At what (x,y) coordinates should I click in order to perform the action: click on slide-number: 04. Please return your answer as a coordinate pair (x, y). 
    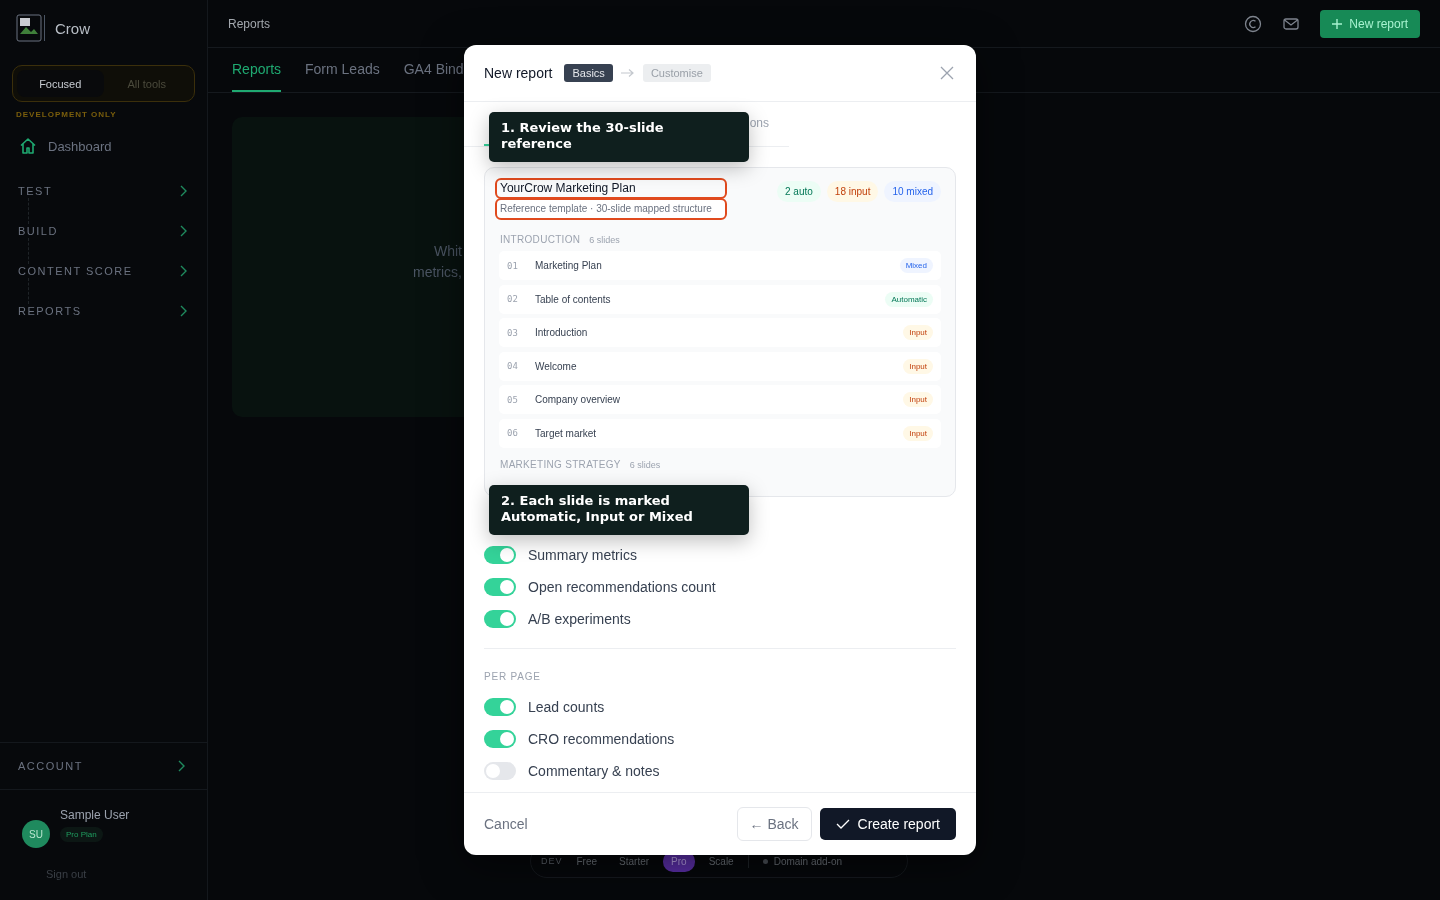
    Looking at the image, I should click on (513, 366).